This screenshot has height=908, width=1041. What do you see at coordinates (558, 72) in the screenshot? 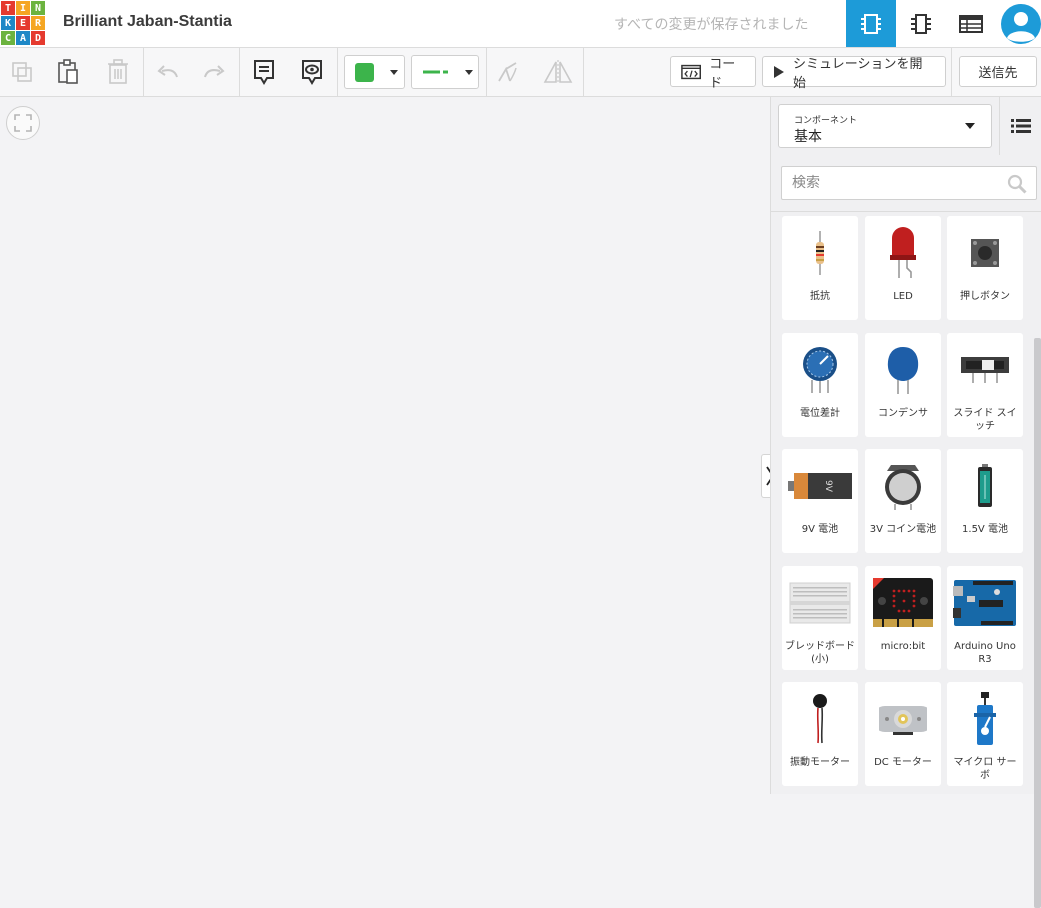
I see `flip-button` at bounding box center [558, 72].